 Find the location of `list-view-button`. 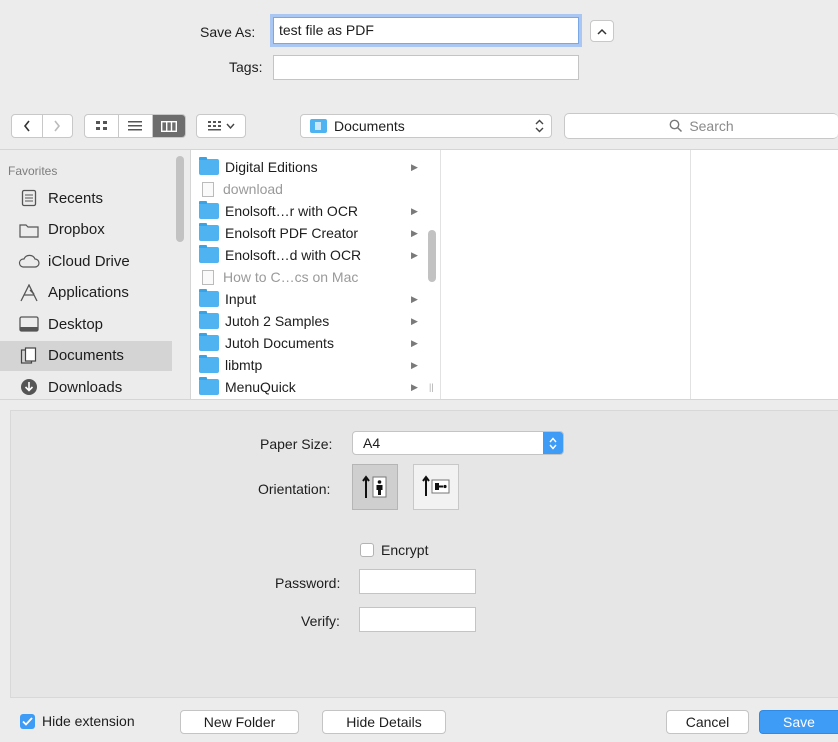

list-view-button is located at coordinates (134, 126).